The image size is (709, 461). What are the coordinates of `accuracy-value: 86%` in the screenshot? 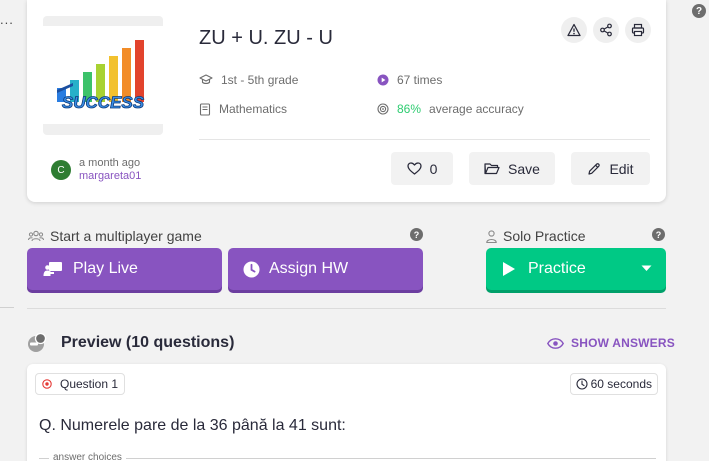 It's located at (409, 109).